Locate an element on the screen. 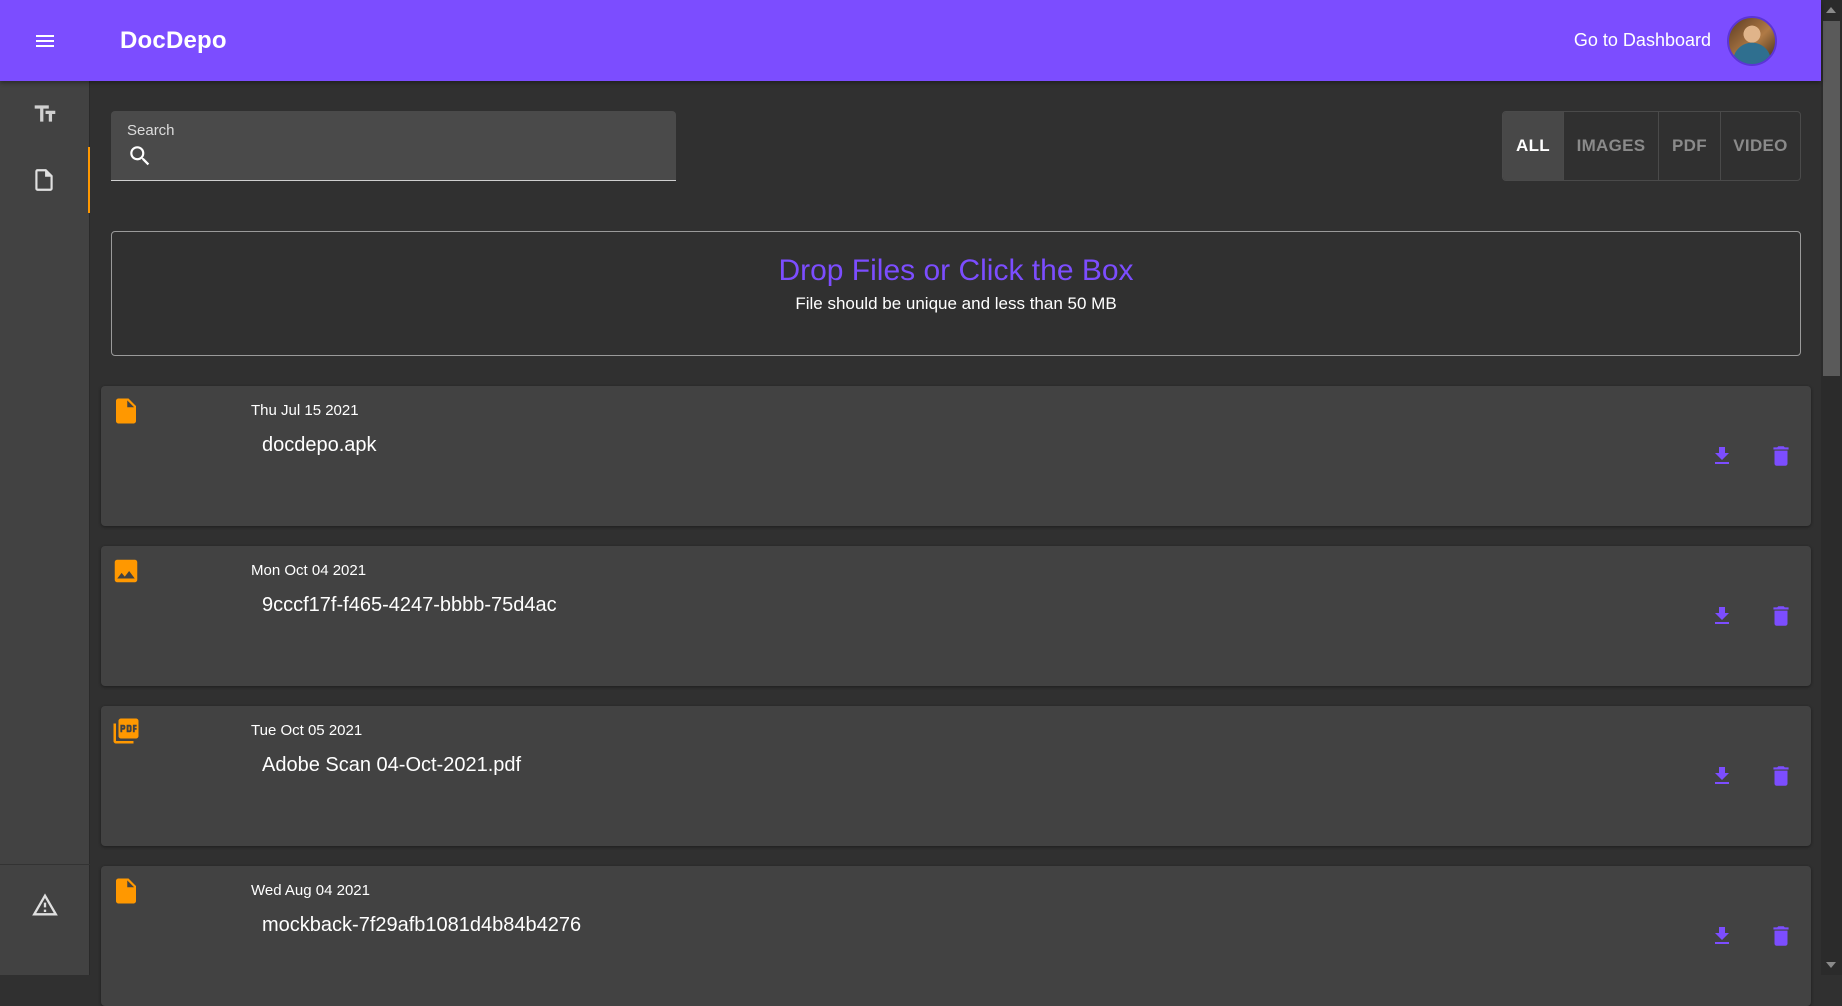  file-type-filter: ALL IMAGES PDF VIDEO is located at coordinates (1651, 146).